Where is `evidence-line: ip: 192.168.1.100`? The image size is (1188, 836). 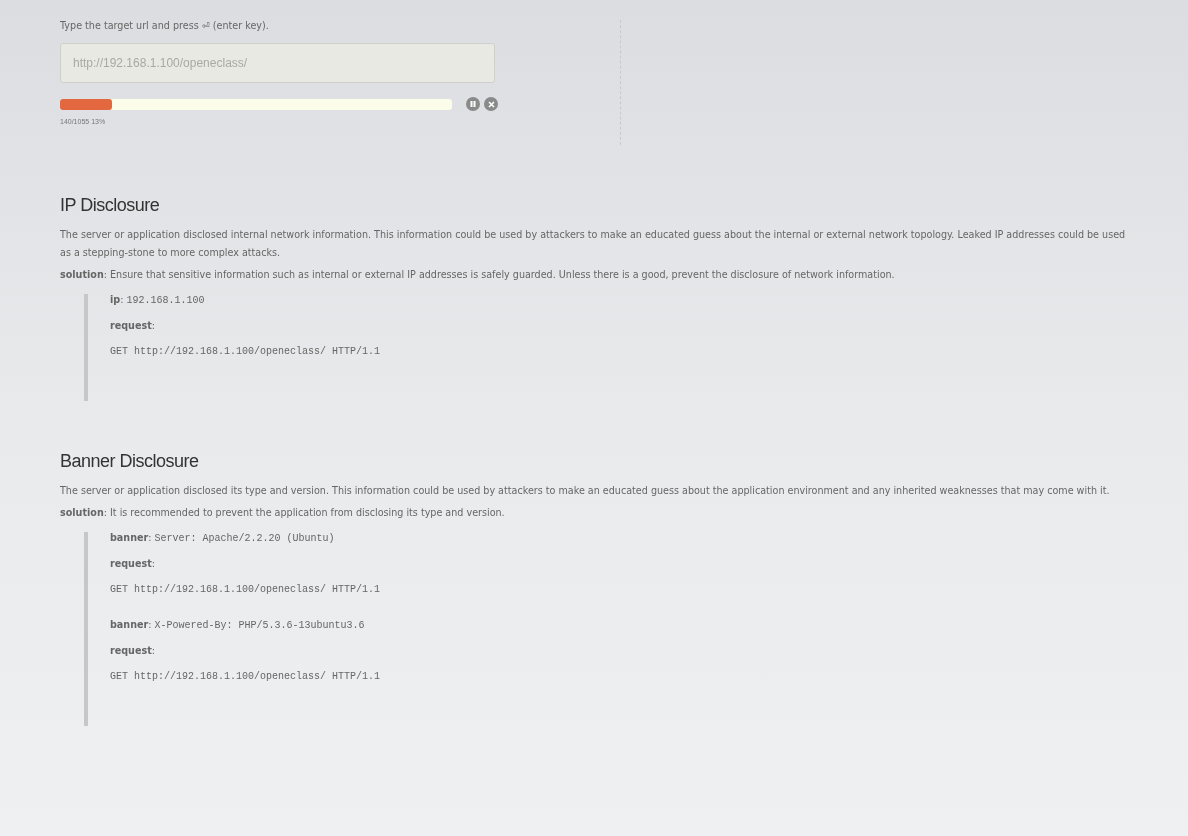 evidence-line: ip: 192.168.1.100 is located at coordinates (158, 300).